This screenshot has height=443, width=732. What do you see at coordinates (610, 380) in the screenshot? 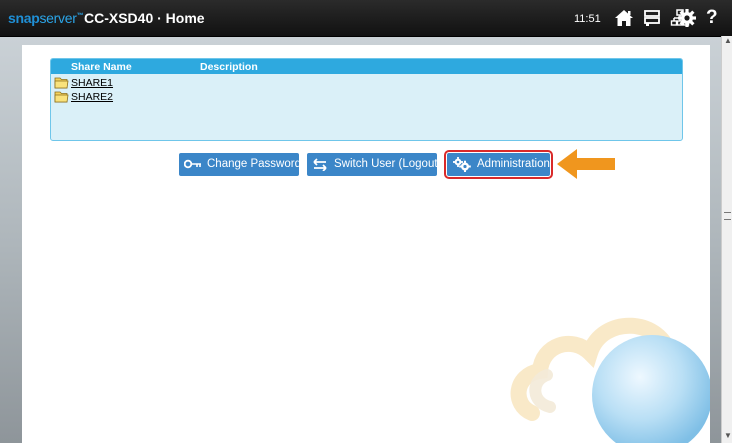
I see `cloud-decoration-icon` at bounding box center [610, 380].